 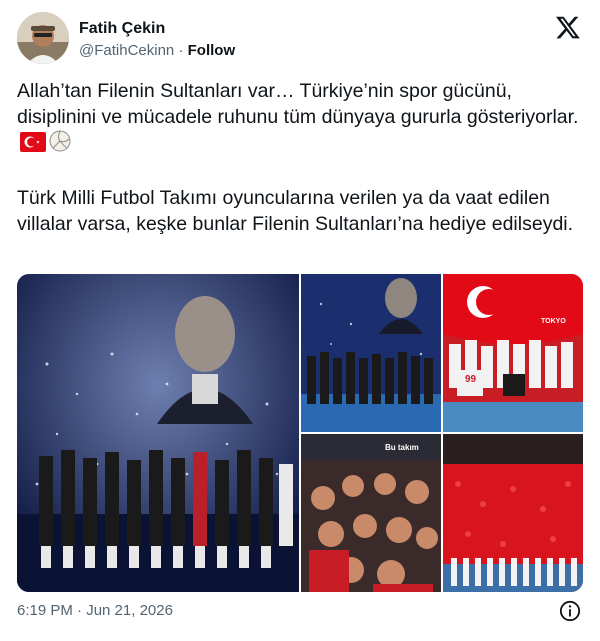 I want to click on turkey-flag-icon, so click(x=33, y=145).